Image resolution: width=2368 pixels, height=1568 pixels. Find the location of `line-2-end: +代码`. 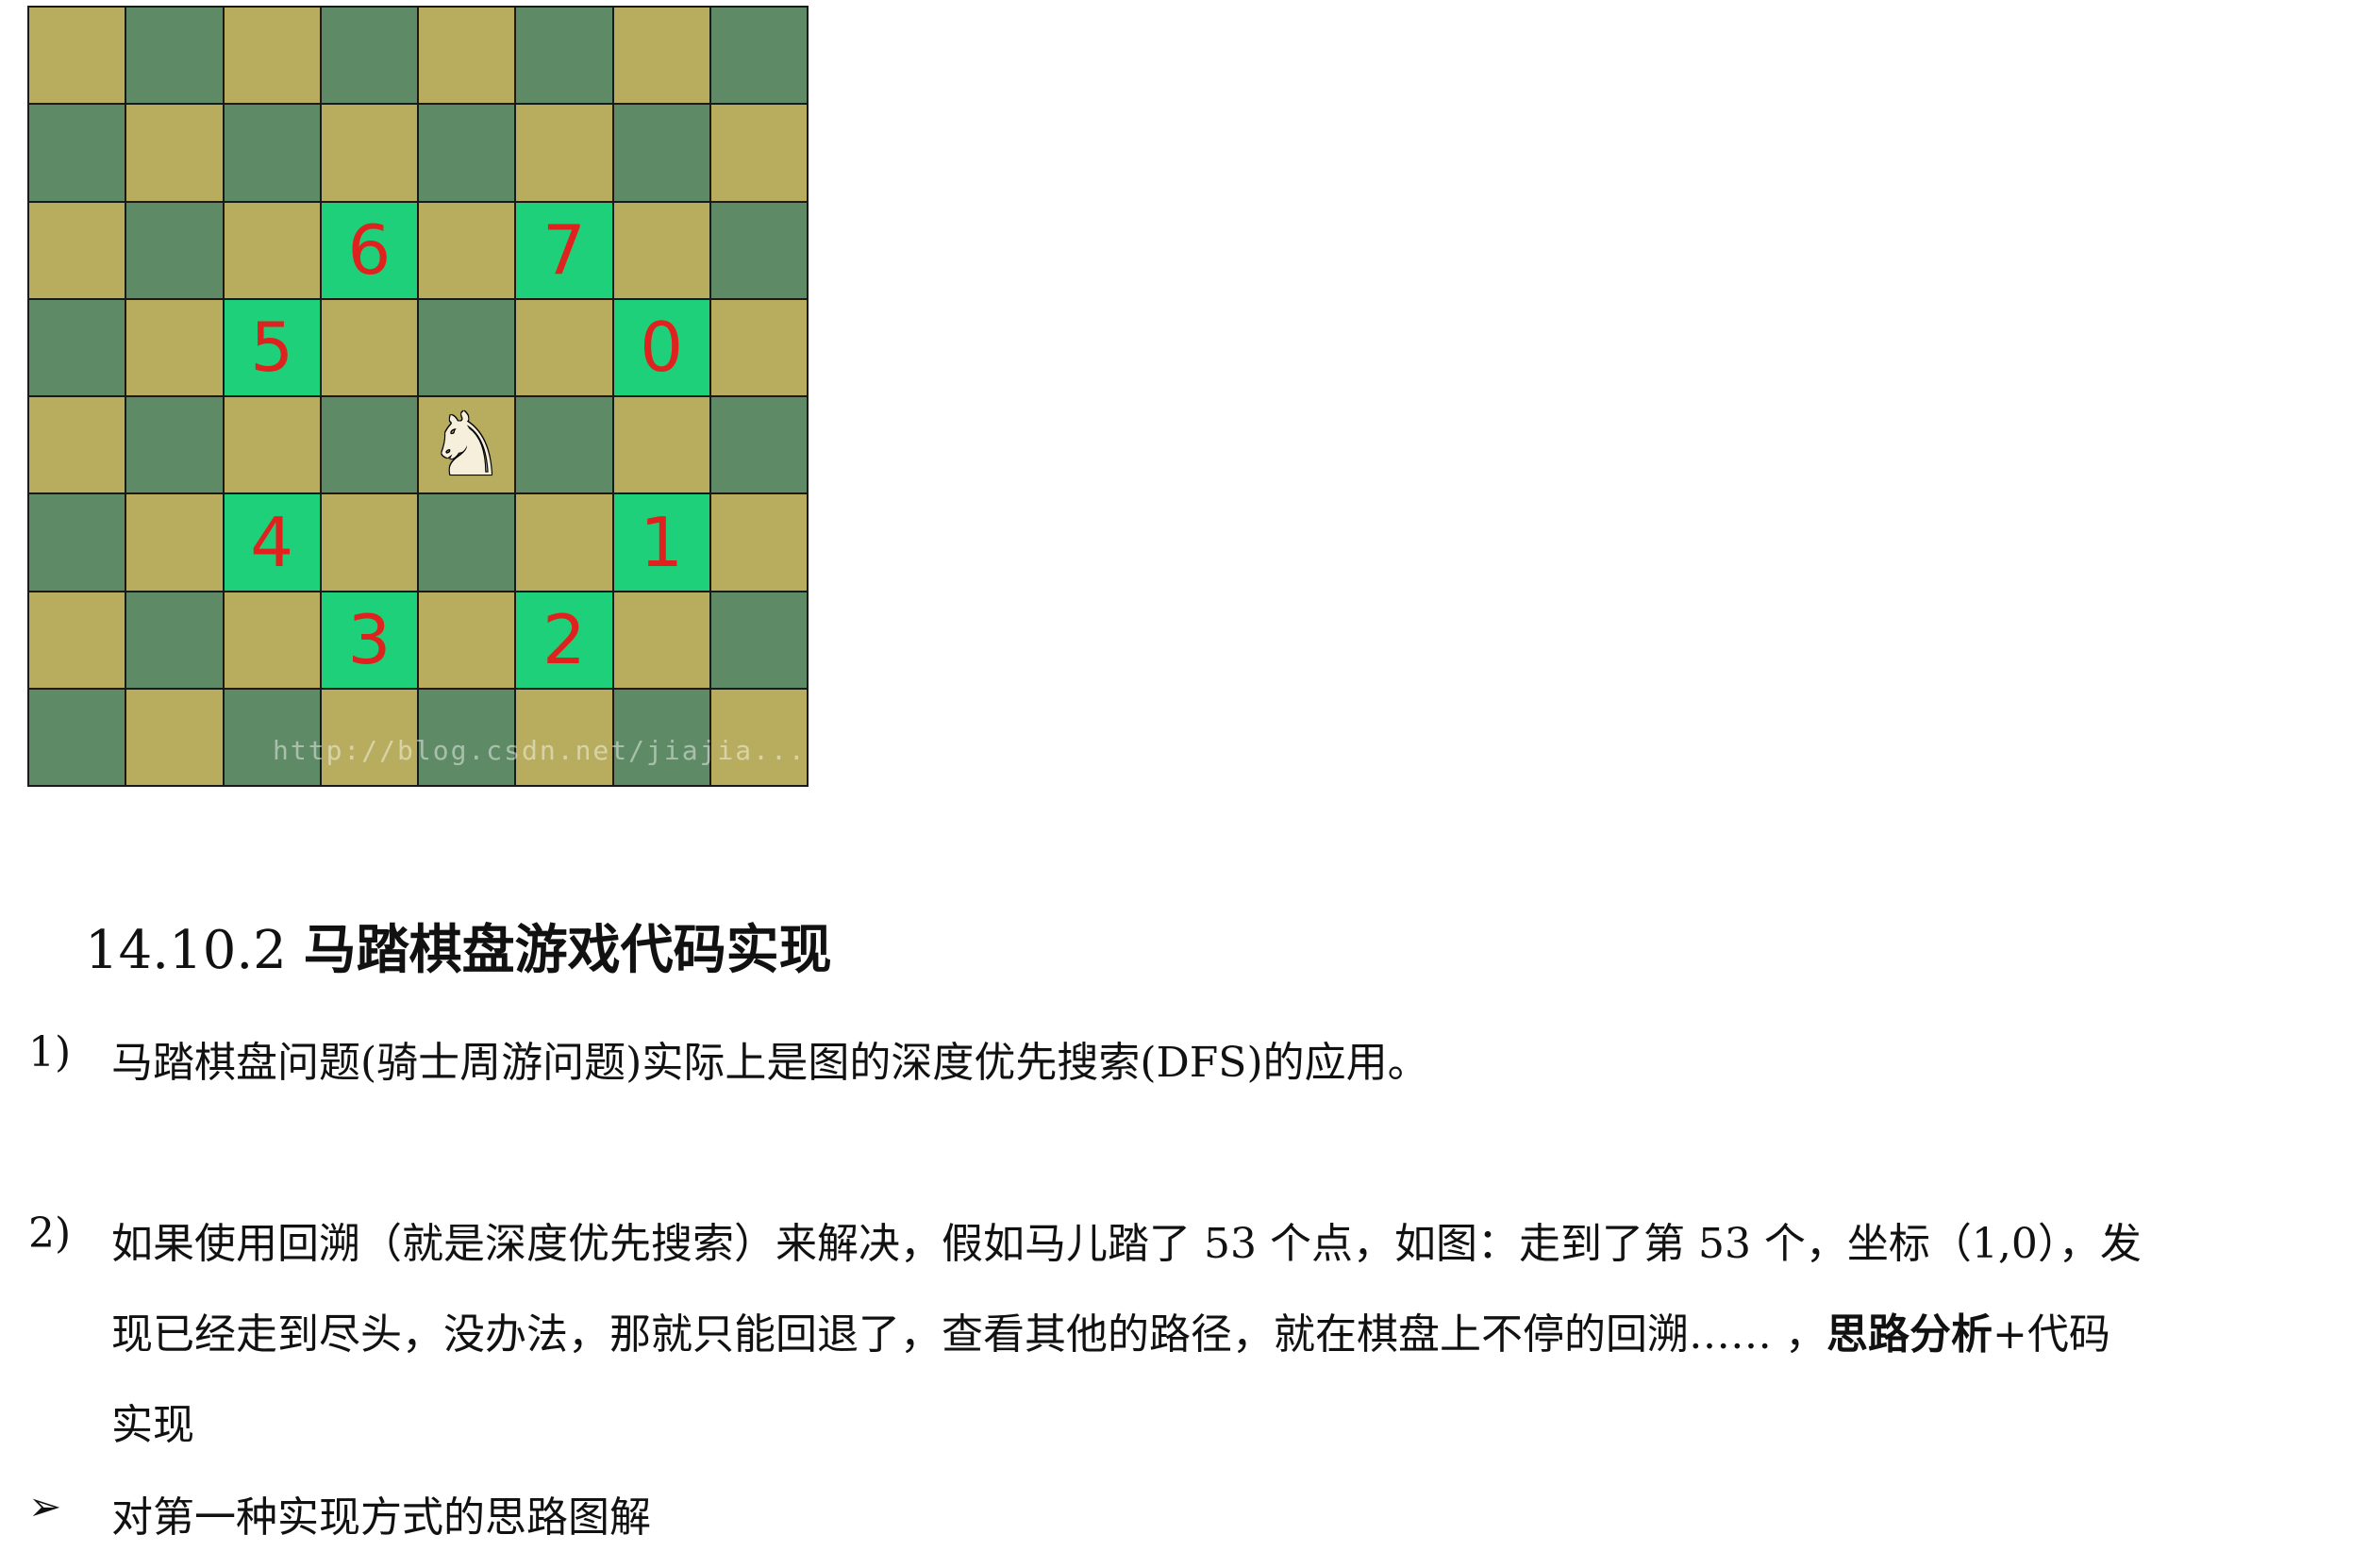

line-2-end: +代码 is located at coordinates (2051, 1334).